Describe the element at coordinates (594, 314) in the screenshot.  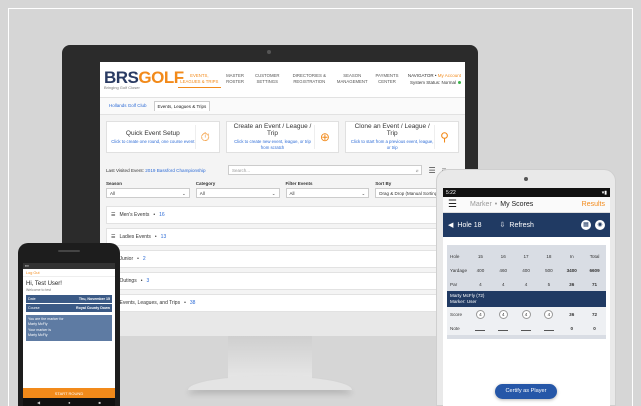
I see `cell: 72` at that location.